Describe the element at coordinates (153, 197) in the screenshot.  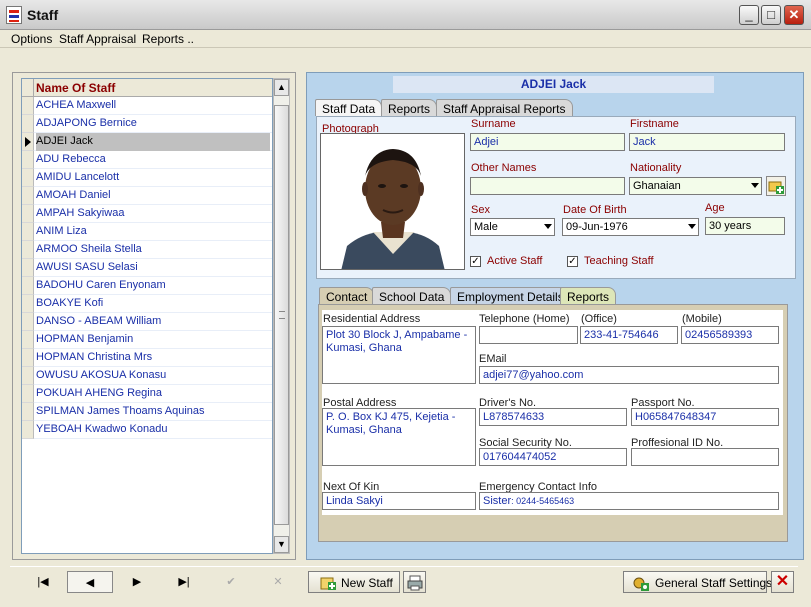
I see `staff-name-cell: AMOAH Daniel` at that location.